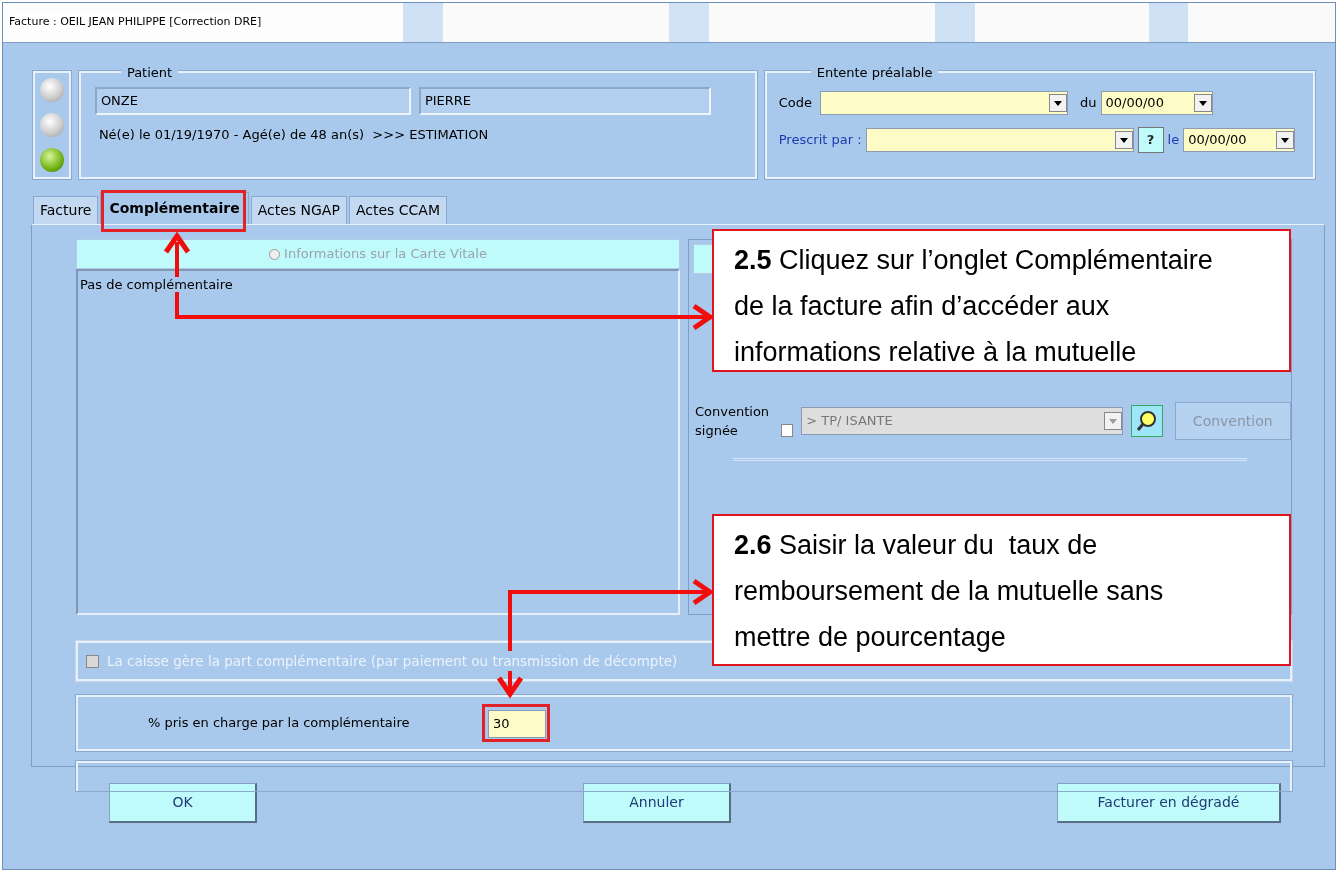 This screenshot has width=1340, height=872. I want to click on help-button: ?, so click(1150, 140).